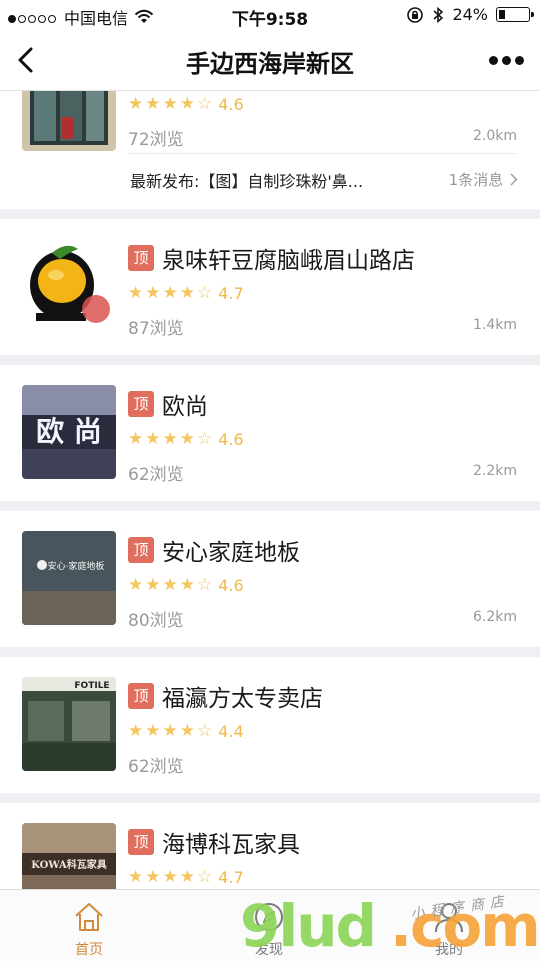  Describe the element at coordinates (156, 329) in the screenshot. I see `view-count: 87浏览` at that location.